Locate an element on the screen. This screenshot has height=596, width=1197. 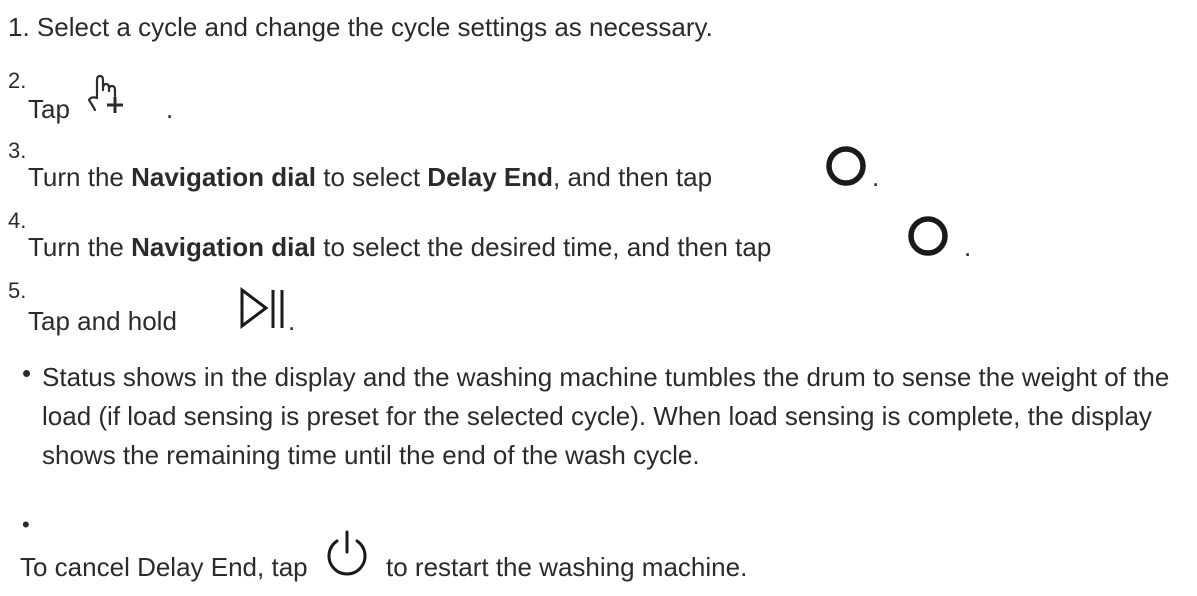
step-3-period: . is located at coordinates (876, 177).